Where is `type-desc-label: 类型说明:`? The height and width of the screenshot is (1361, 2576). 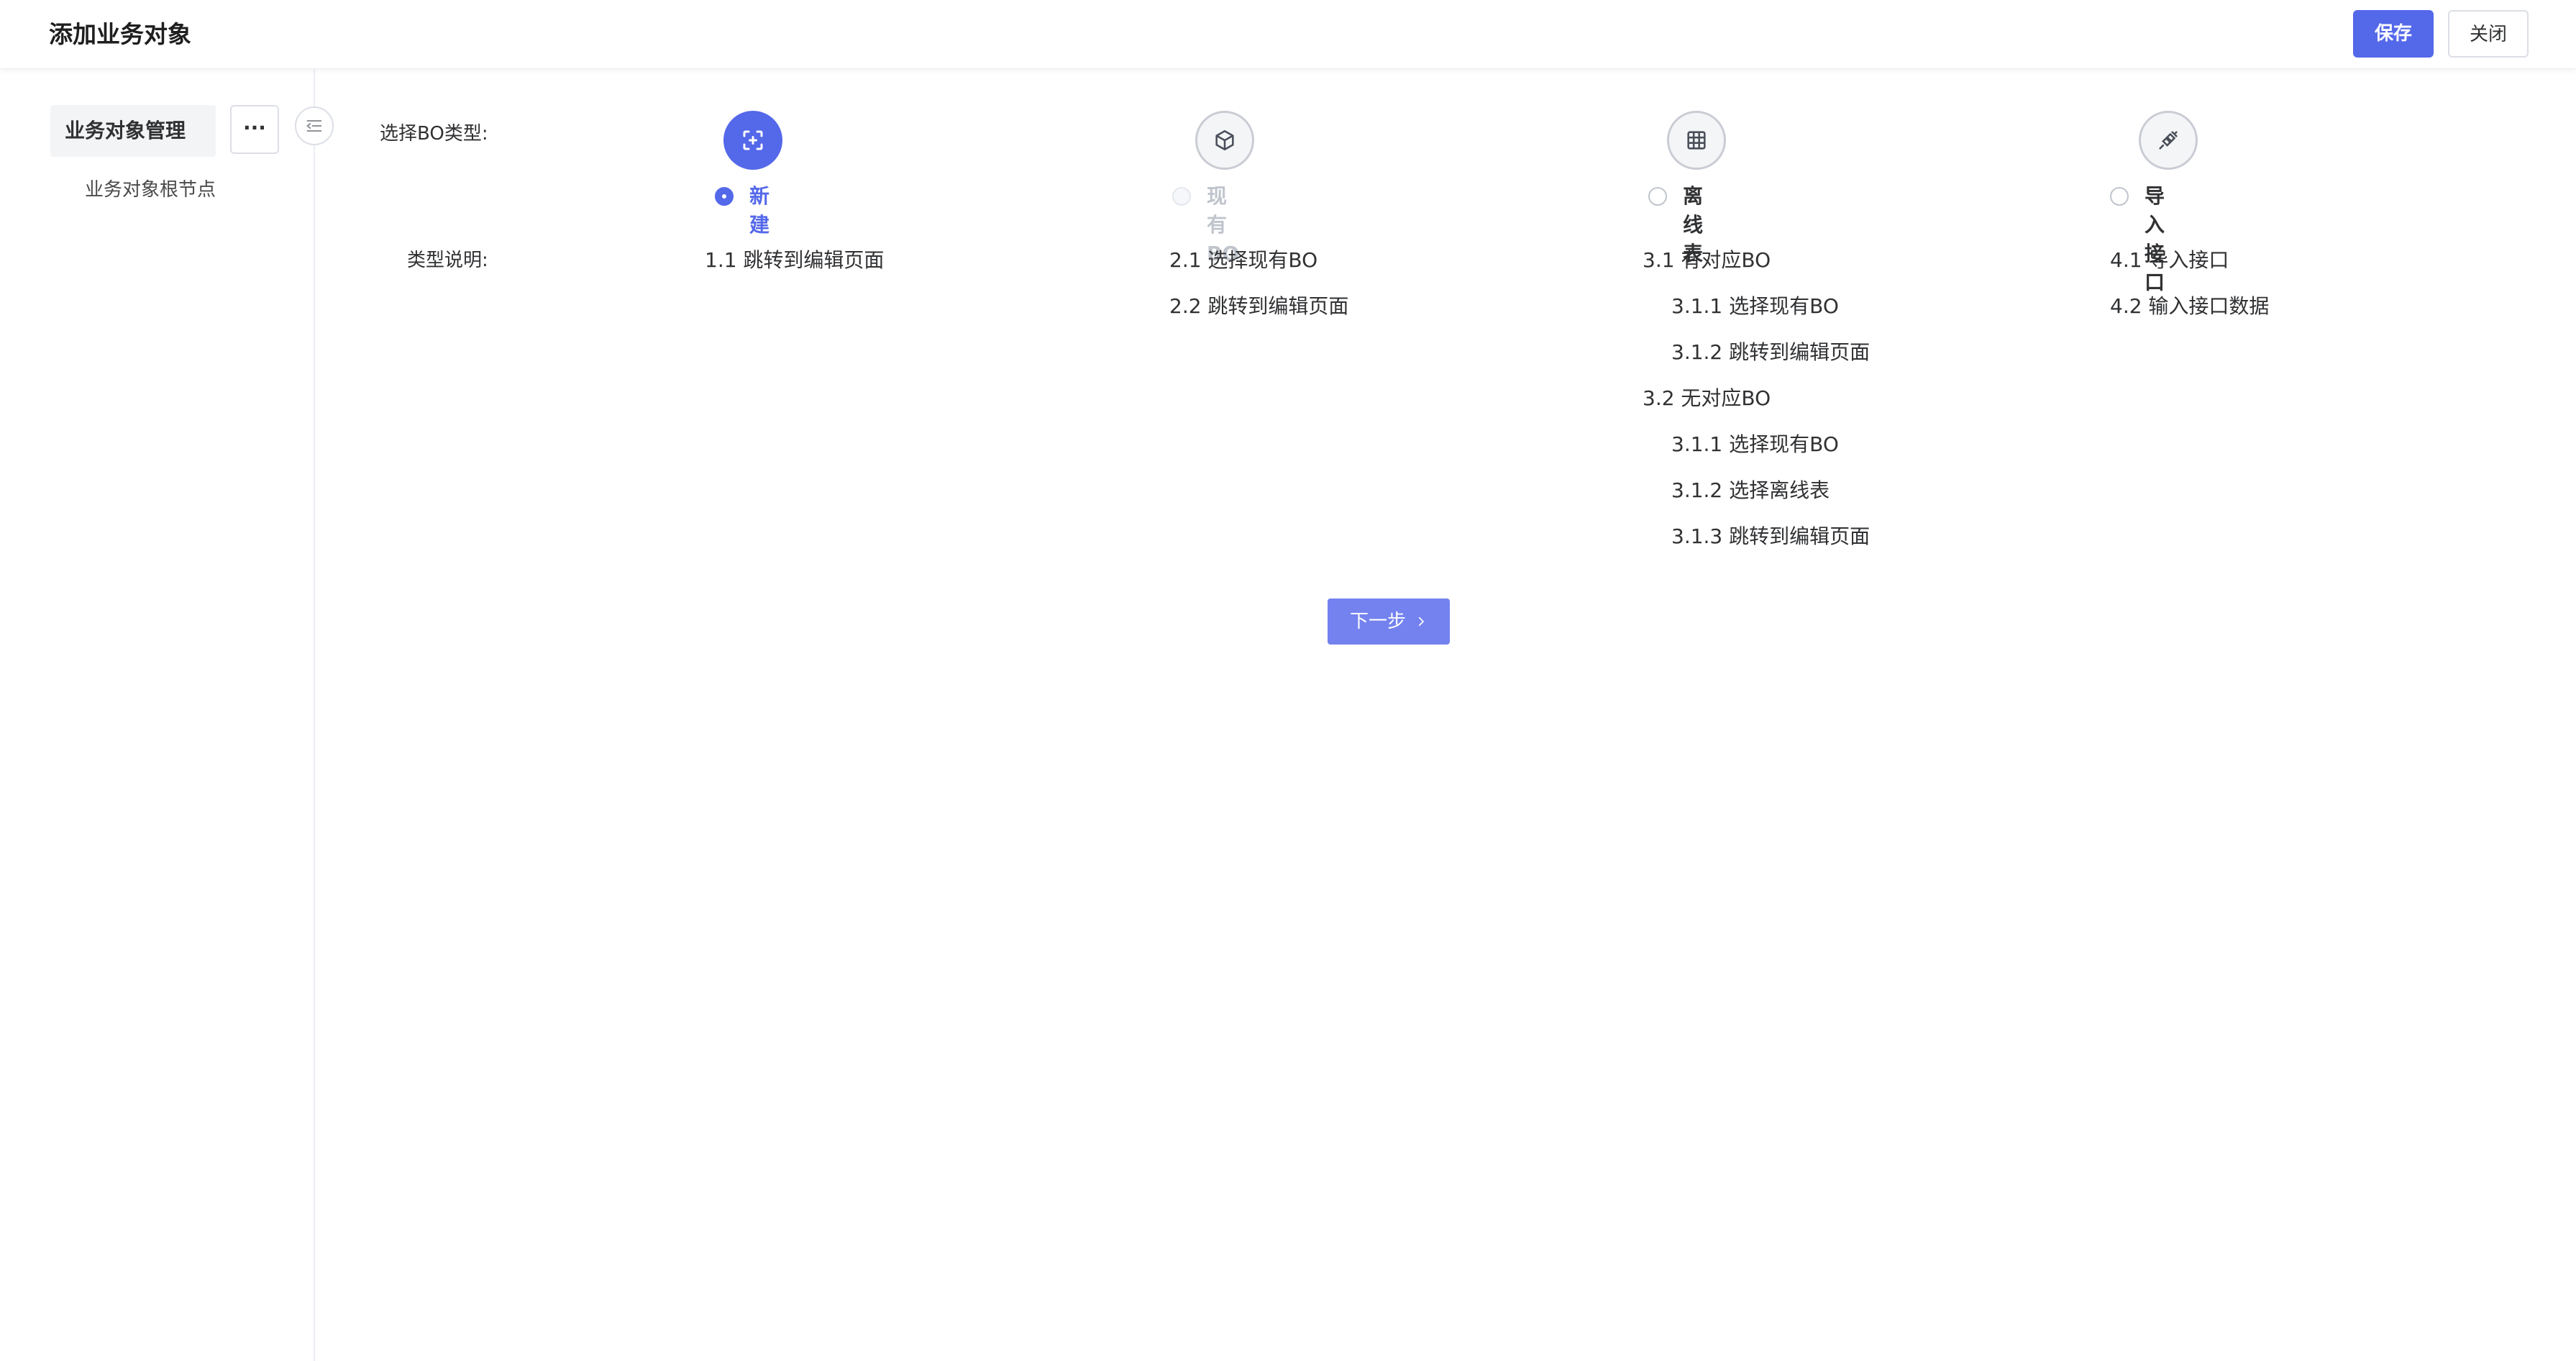 type-desc-label: 类型说明: is located at coordinates (447, 260).